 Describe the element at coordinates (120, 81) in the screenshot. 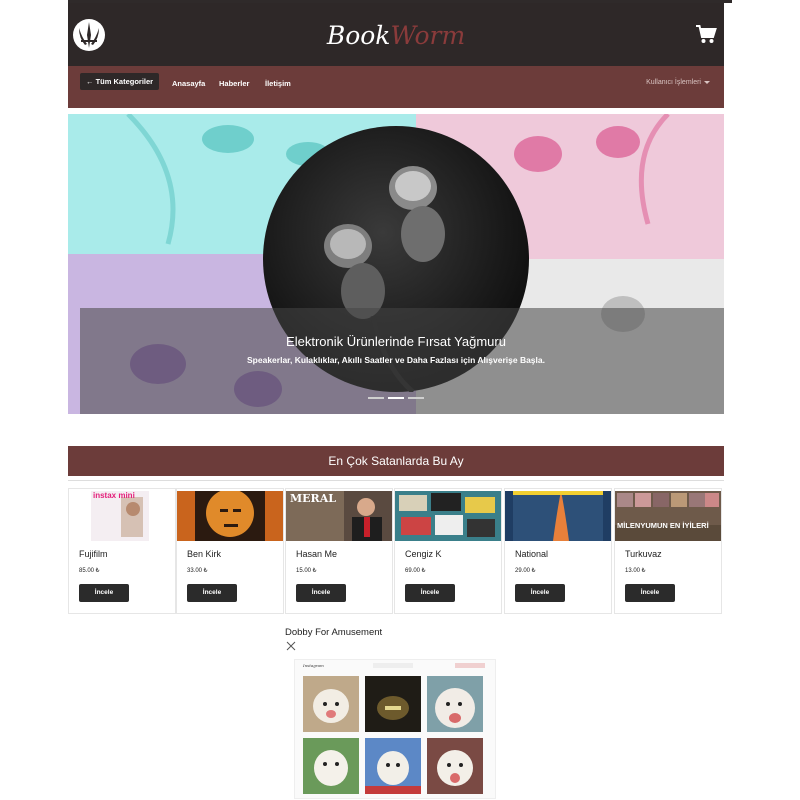

I see `all-categories-button: ← Tüm Kategoriler` at that location.